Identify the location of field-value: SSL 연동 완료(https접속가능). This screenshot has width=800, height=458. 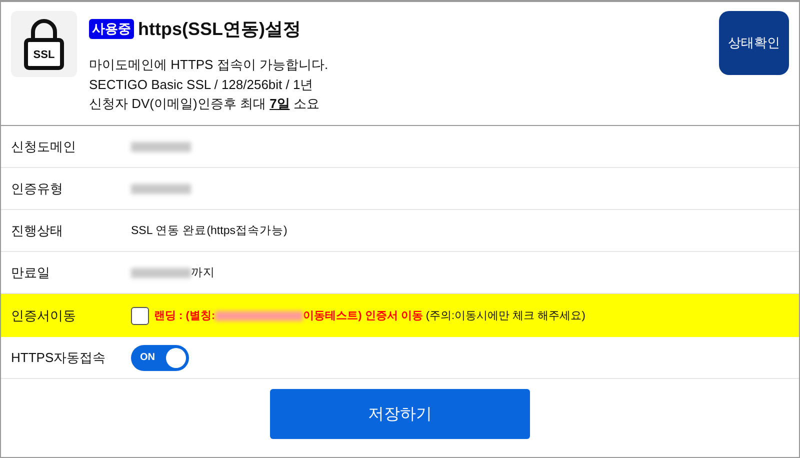
(209, 231).